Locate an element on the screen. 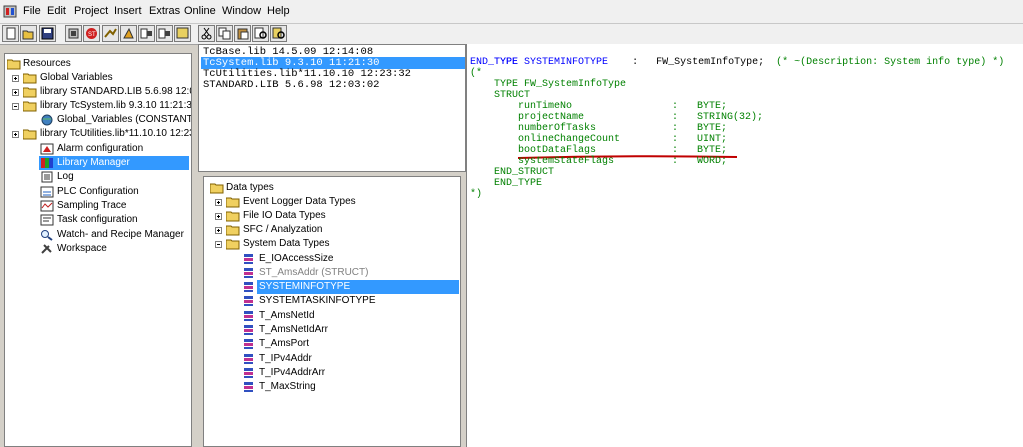 Image resolution: width=1023 pixels, height=447 pixels. tree-label: T_AmsNetId is located at coordinates (287, 315).